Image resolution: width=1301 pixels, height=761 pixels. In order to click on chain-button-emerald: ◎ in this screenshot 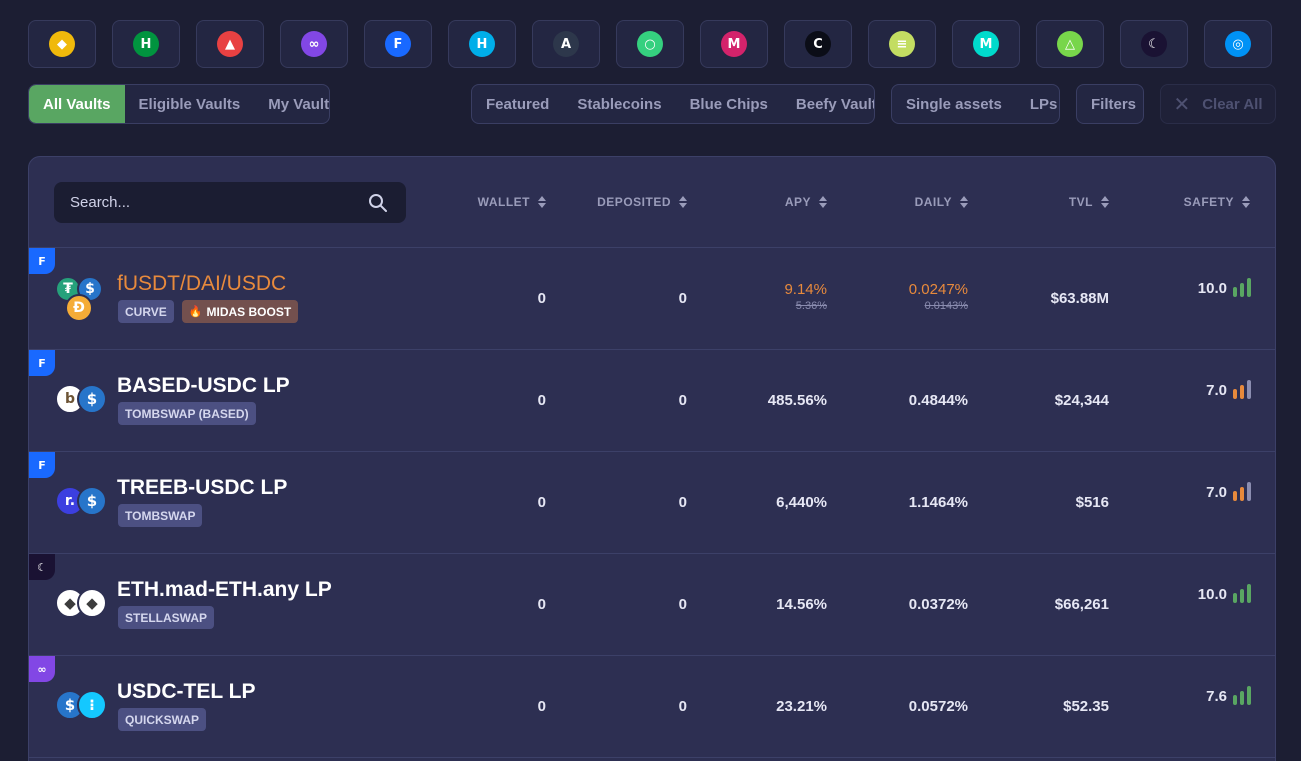, I will do `click(1238, 44)`.